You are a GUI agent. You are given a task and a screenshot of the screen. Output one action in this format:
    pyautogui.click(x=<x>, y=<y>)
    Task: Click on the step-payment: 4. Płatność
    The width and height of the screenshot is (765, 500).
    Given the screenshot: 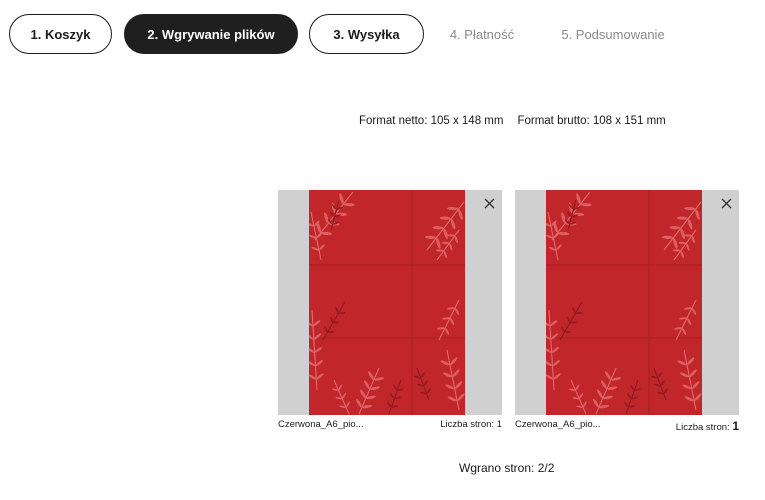 What is the action you would take?
    pyautogui.click(x=482, y=34)
    